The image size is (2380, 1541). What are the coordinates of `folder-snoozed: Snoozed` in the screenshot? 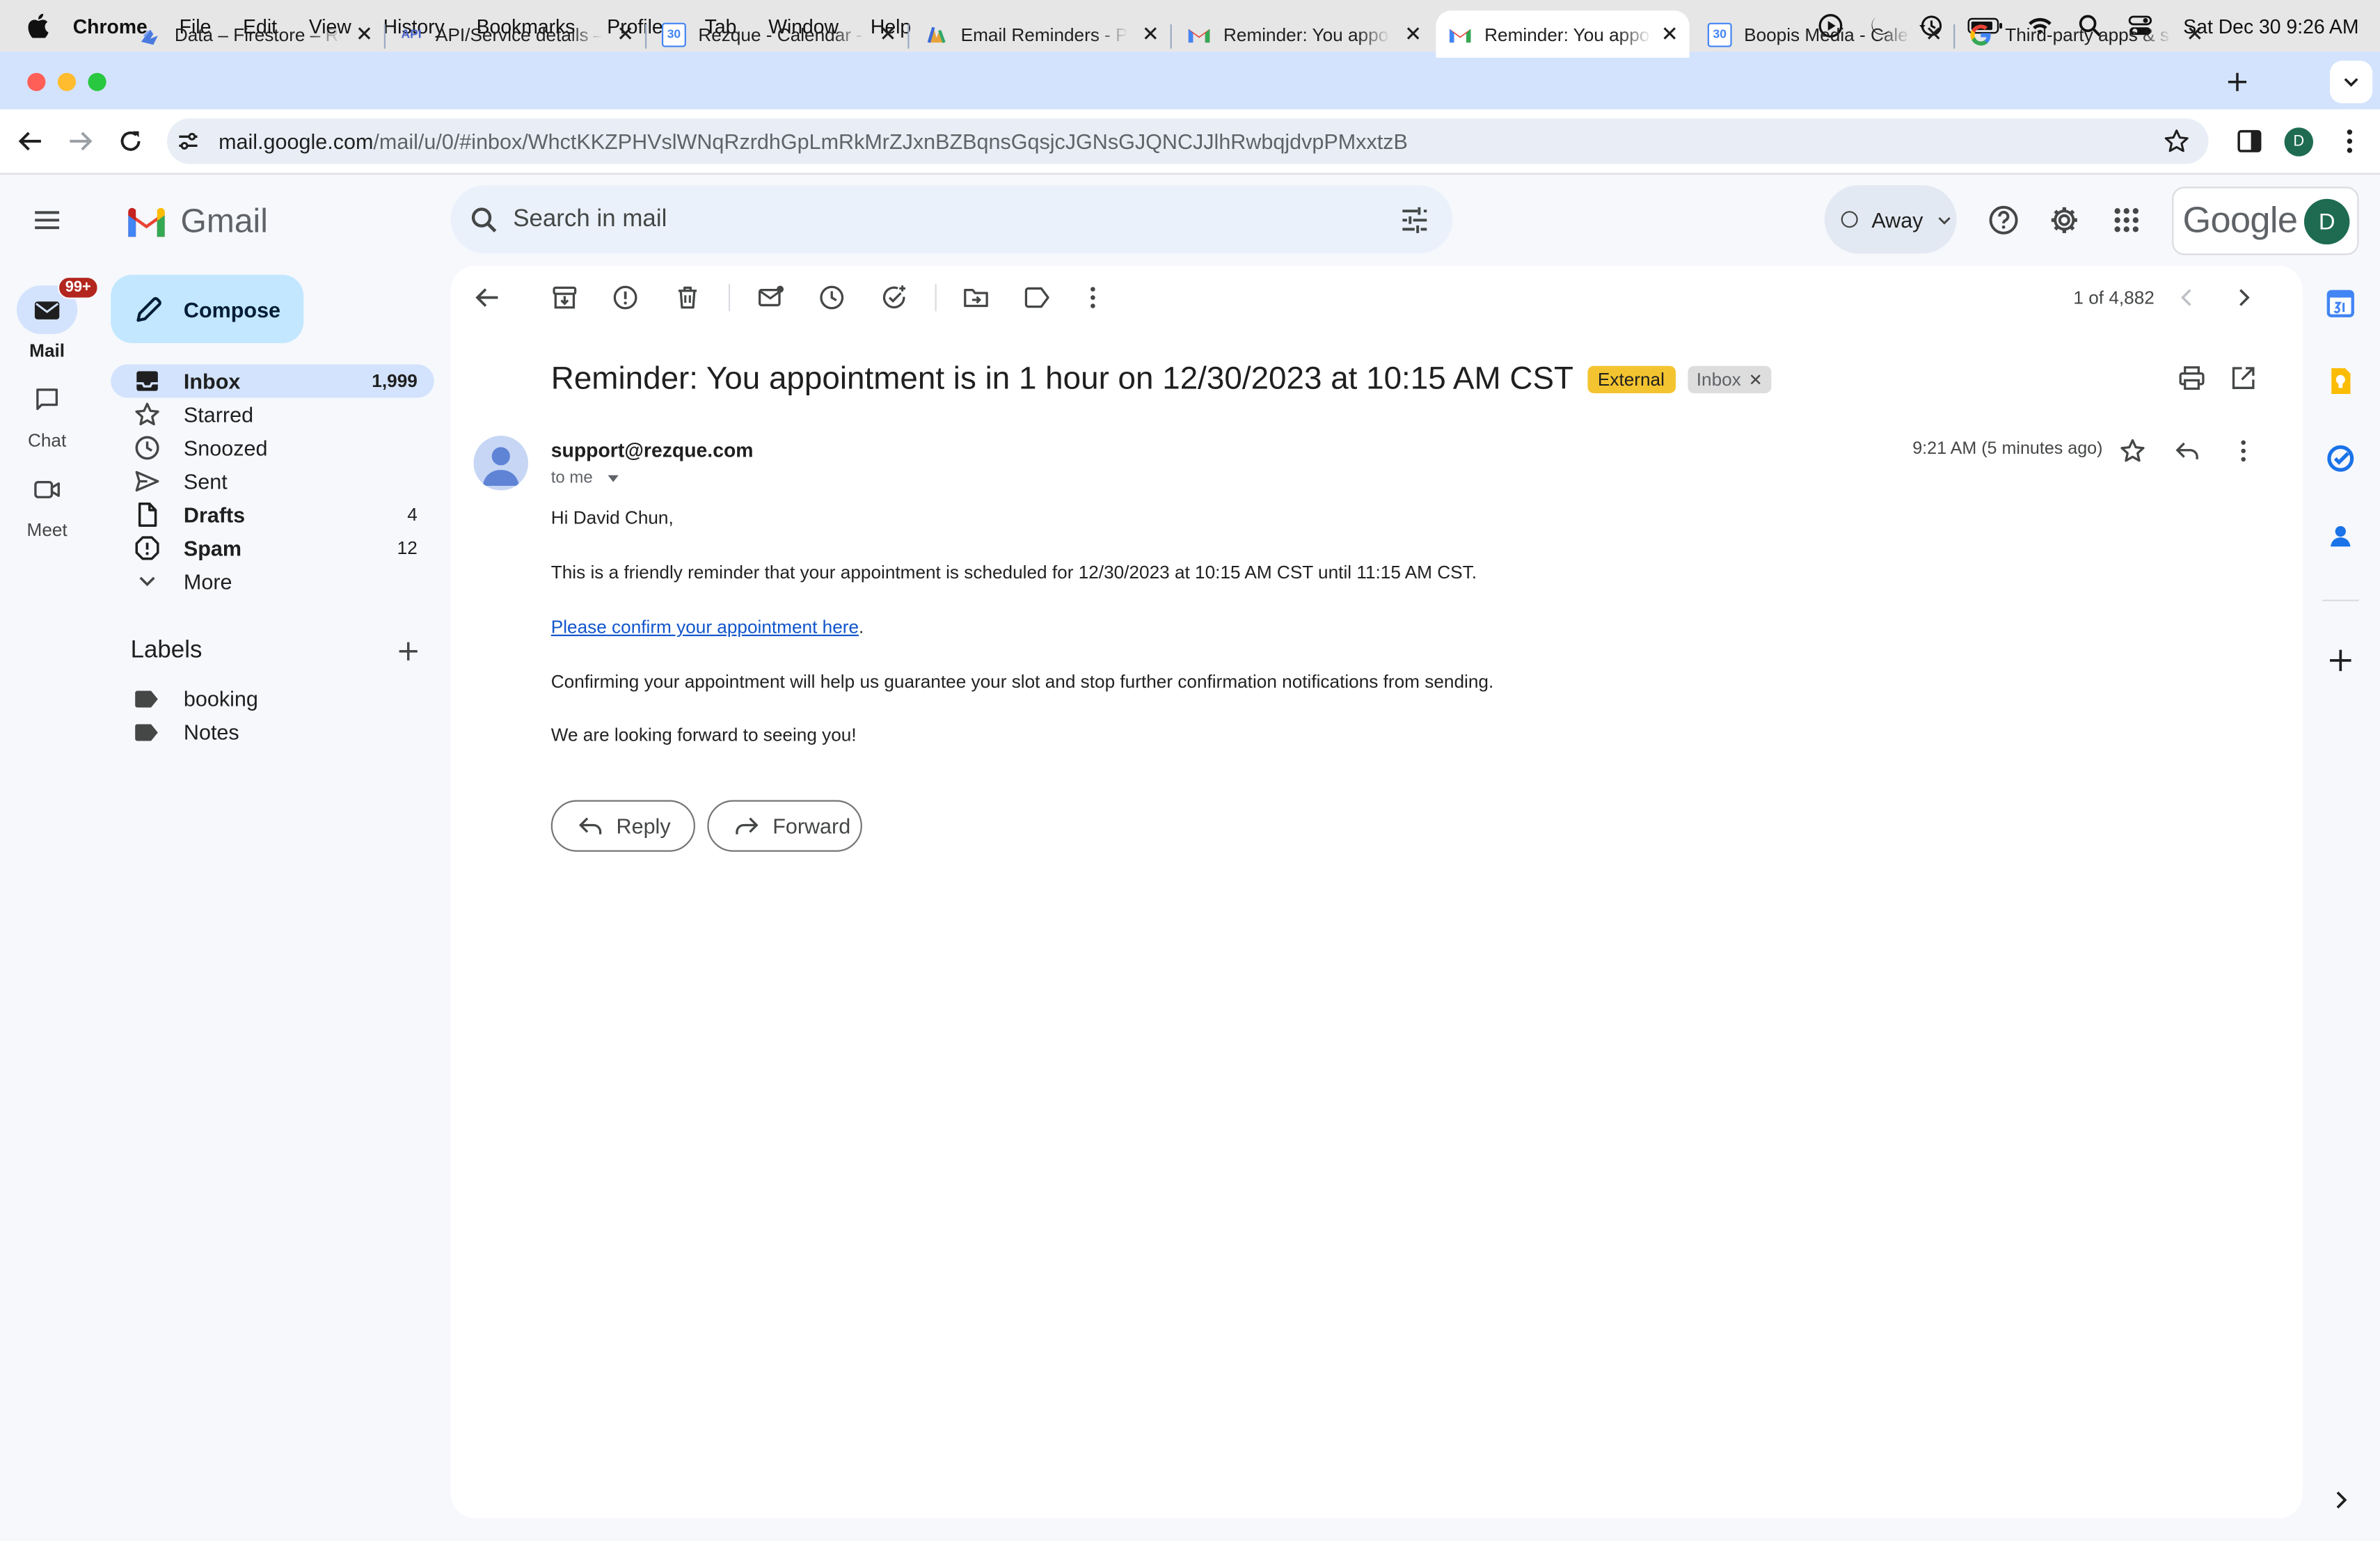 It's located at (272, 447).